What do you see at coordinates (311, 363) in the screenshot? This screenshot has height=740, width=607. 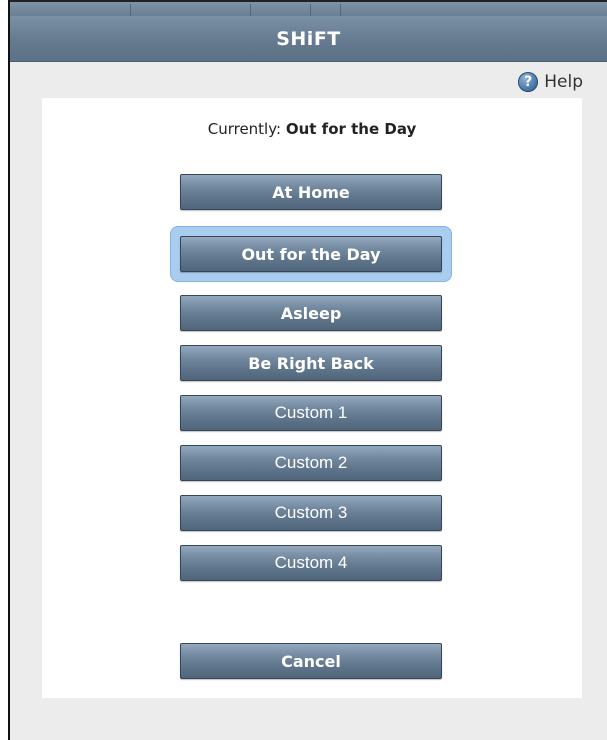 I see `be-right-back-button: Be Right Back` at bounding box center [311, 363].